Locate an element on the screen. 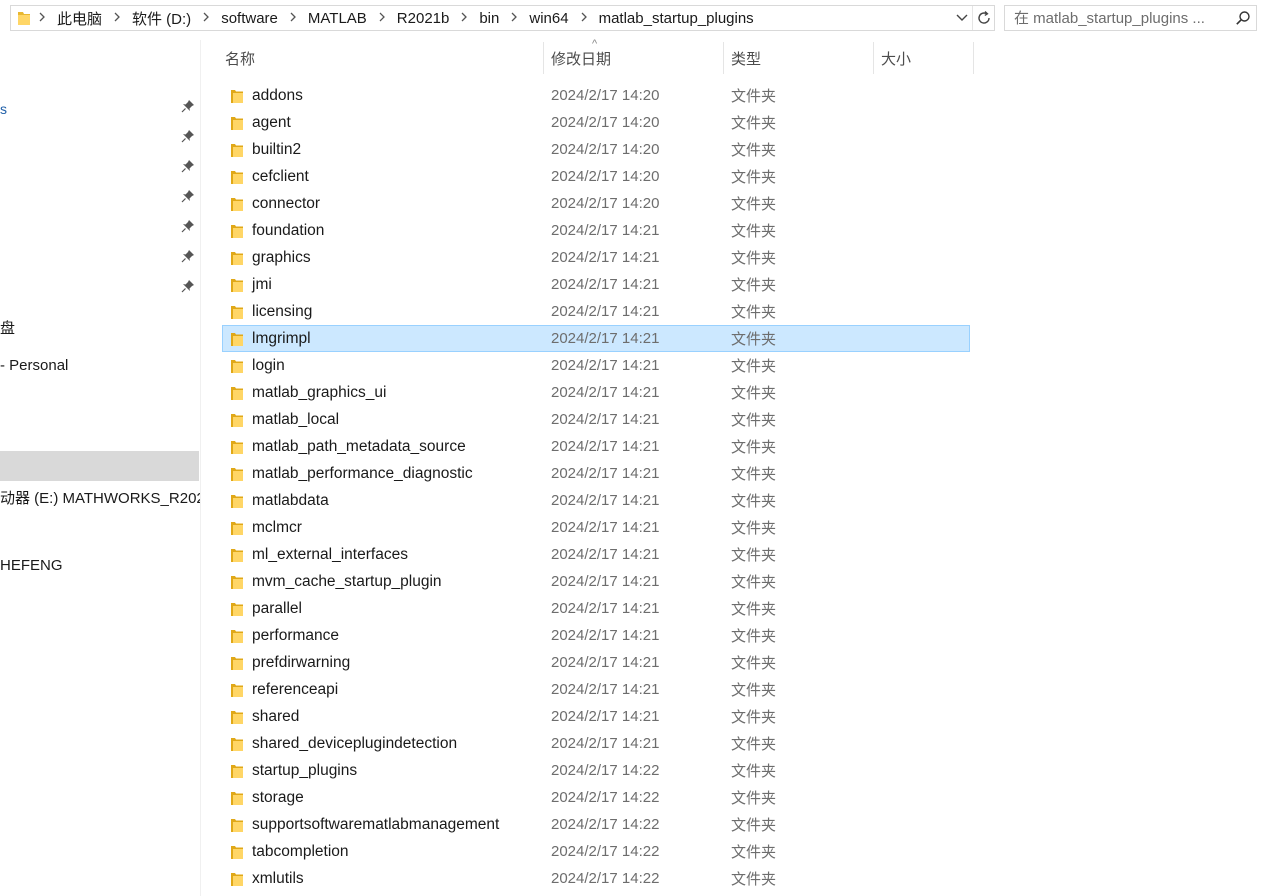  column-type: 类型 is located at coordinates (799, 58).